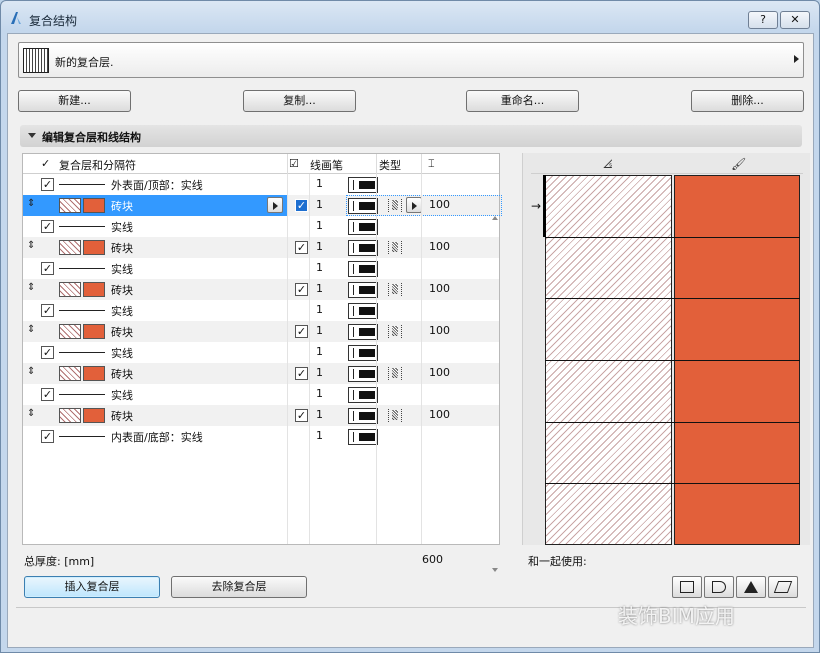 The image size is (820, 653). I want to click on building-material-picker, so click(275, 205).